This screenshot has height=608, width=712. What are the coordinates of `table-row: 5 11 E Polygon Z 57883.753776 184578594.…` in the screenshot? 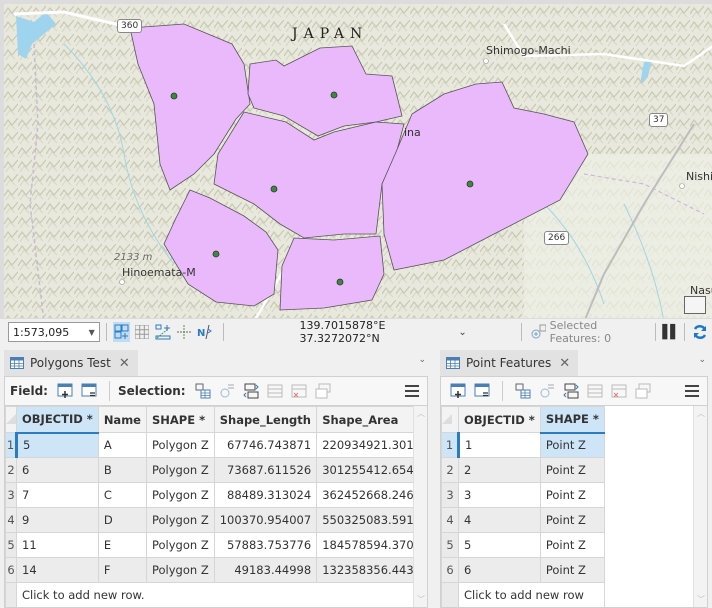 It's located at (216, 545).